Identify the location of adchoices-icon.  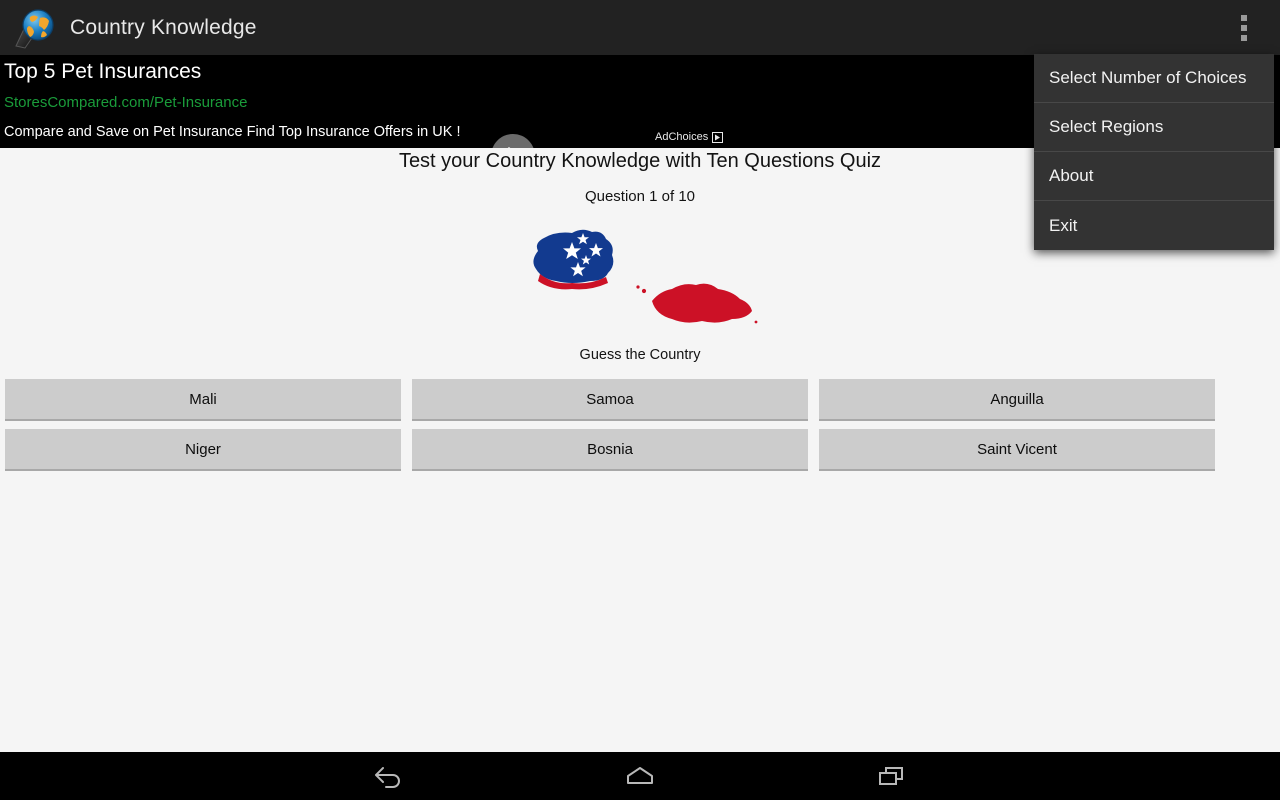
(718, 137).